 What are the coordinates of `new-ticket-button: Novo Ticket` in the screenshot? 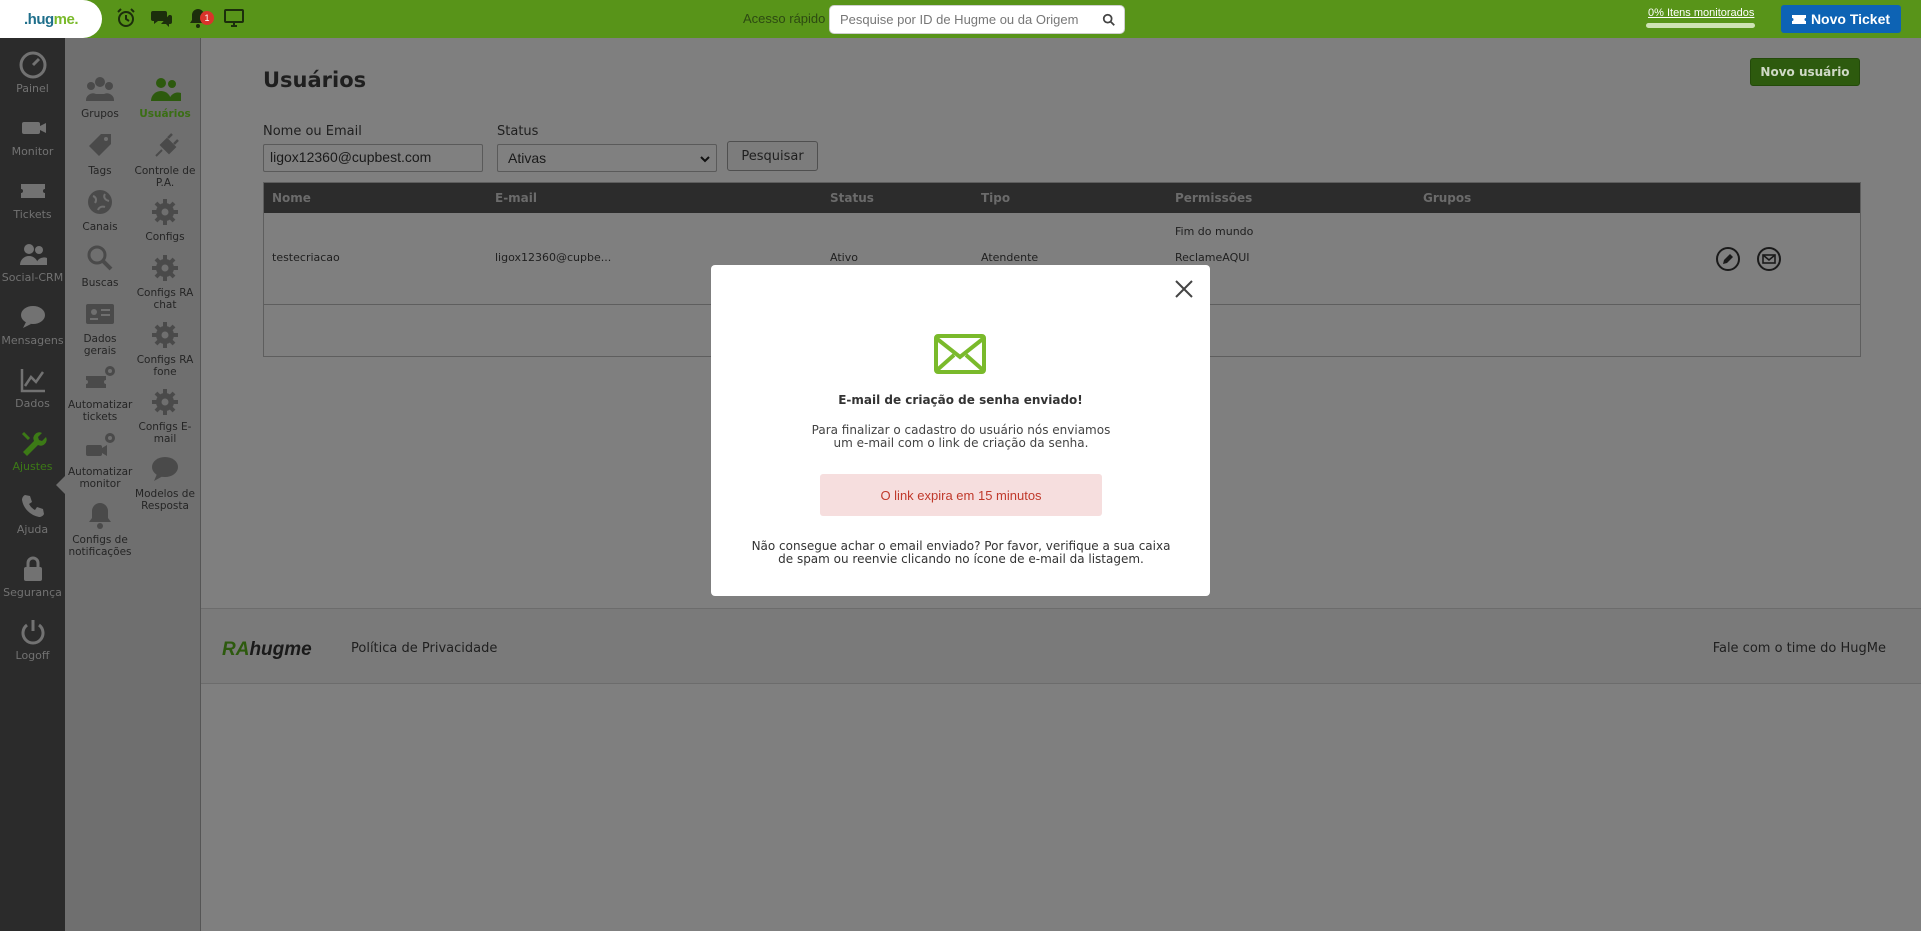 It's located at (1841, 19).